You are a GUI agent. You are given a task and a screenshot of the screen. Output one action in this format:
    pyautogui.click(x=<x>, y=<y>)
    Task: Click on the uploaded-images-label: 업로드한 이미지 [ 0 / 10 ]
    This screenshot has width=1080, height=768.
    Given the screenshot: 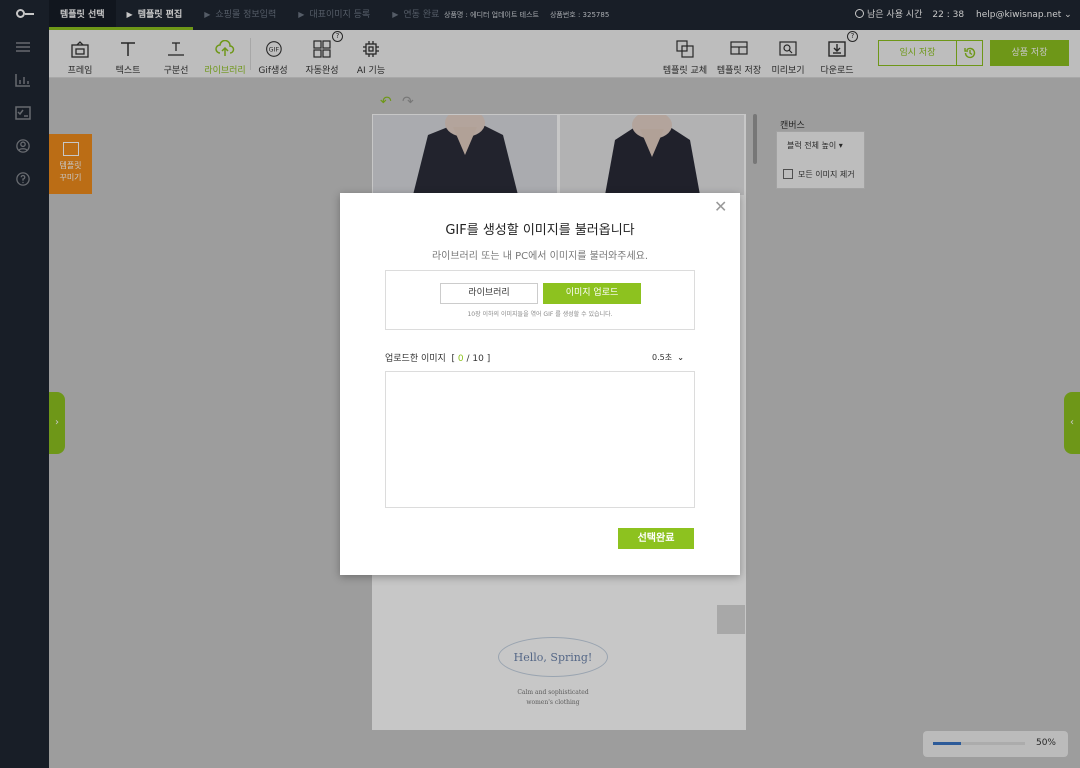 What is the action you would take?
    pyautogui.click(x=438, y=359)
    